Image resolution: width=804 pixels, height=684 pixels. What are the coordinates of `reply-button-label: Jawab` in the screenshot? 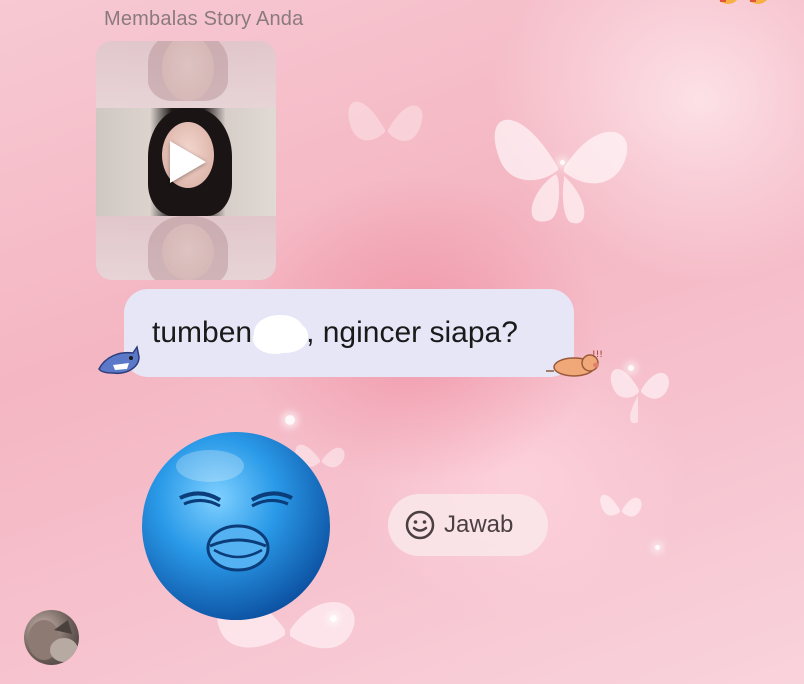 It's located at (479, 524).